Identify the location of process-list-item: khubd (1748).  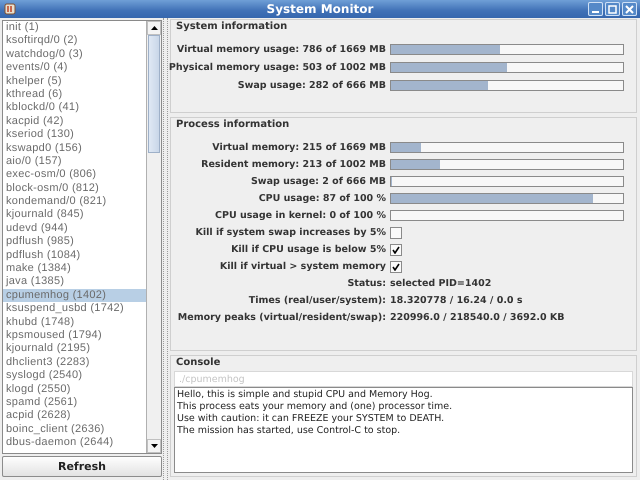
(74, 322).